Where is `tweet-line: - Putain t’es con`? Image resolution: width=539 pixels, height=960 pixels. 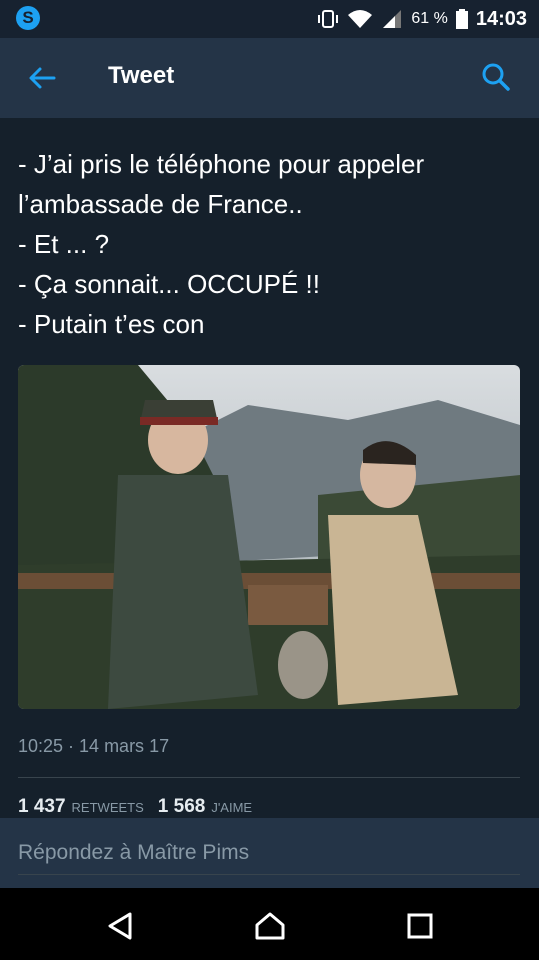
tweet-line: - Putain t’es con is located at coordinates (111, 324).